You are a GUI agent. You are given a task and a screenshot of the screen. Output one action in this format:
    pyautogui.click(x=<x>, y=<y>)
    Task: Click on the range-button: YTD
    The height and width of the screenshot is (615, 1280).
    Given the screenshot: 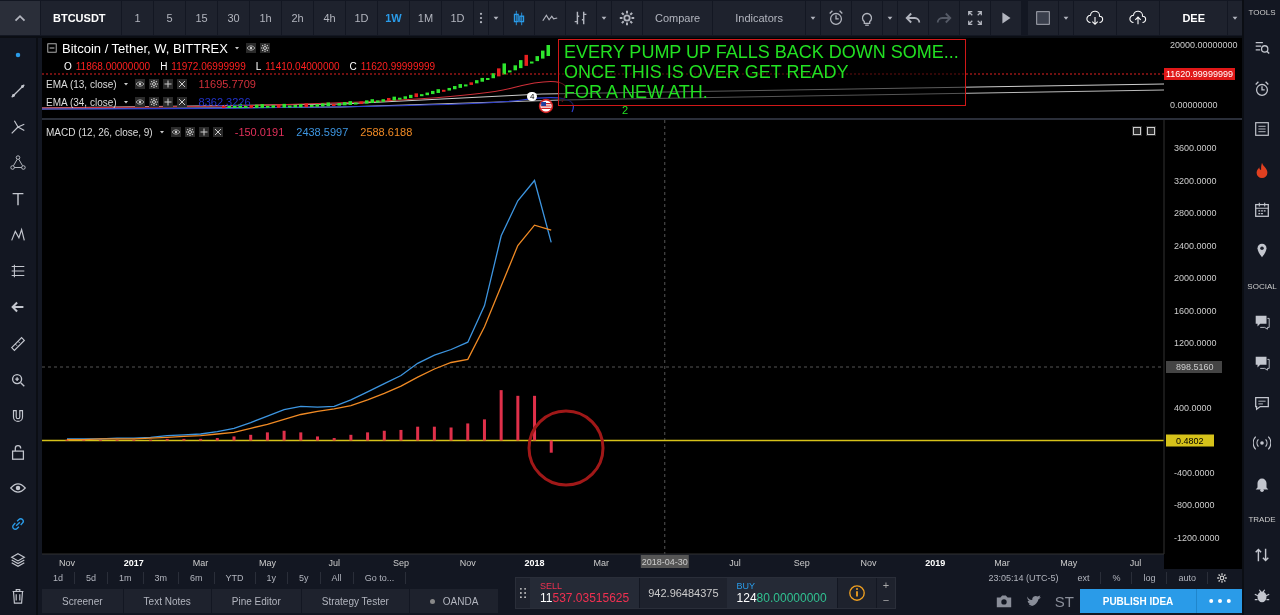 What is the action you would take?
    pyautogui.click(x=235, y=578)
    